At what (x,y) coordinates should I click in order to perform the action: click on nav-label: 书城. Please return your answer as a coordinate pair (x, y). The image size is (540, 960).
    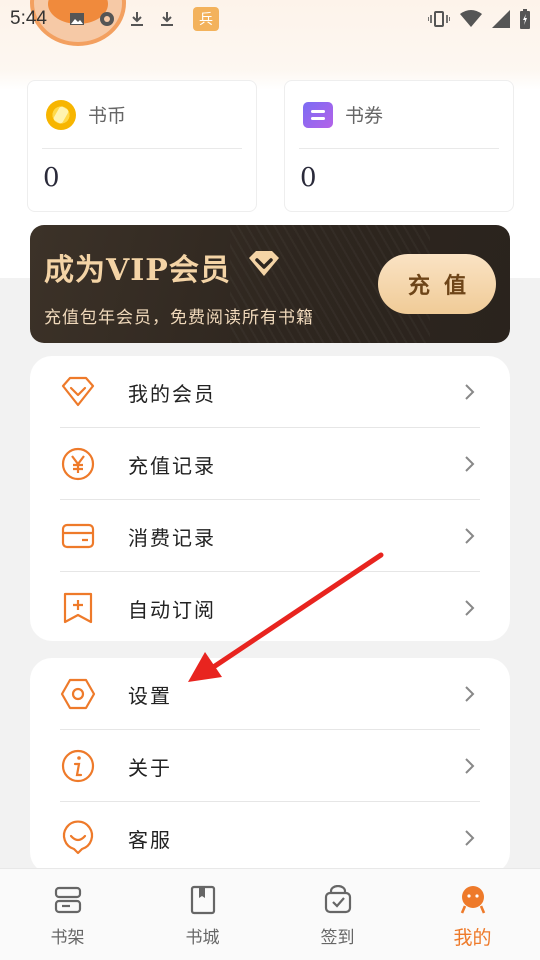
    Looking at the image, I should click on (202, 938).